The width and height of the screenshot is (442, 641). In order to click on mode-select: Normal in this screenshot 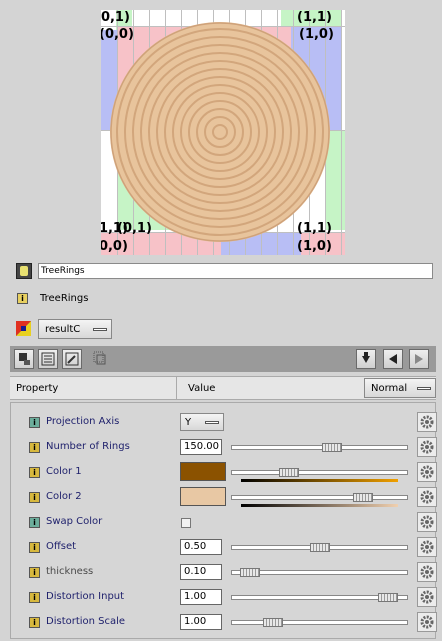, I will do `click(400, 388)`.